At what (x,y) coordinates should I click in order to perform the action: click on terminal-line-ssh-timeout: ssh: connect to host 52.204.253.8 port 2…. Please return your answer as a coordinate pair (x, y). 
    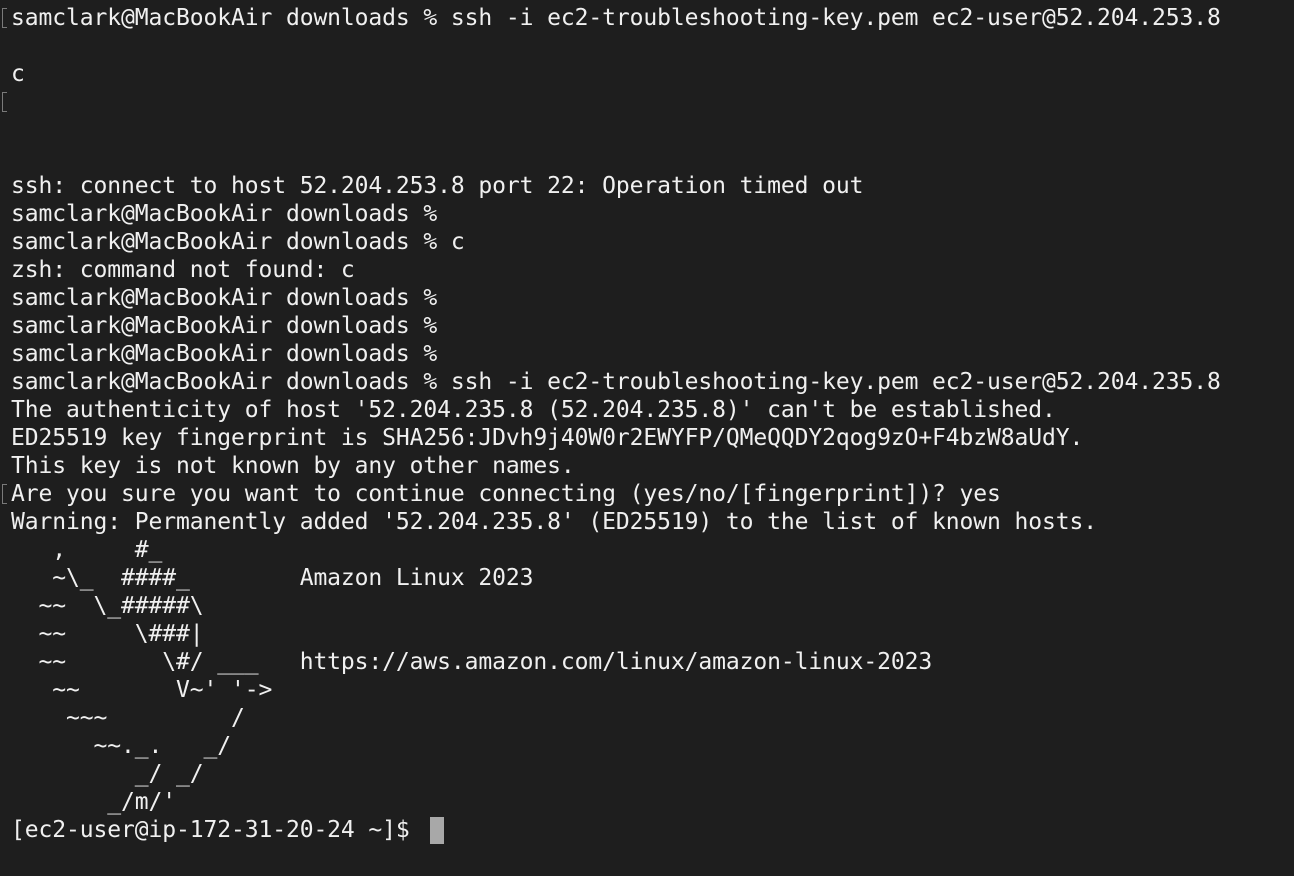
    Looking at the image, I should click on (437, 186).